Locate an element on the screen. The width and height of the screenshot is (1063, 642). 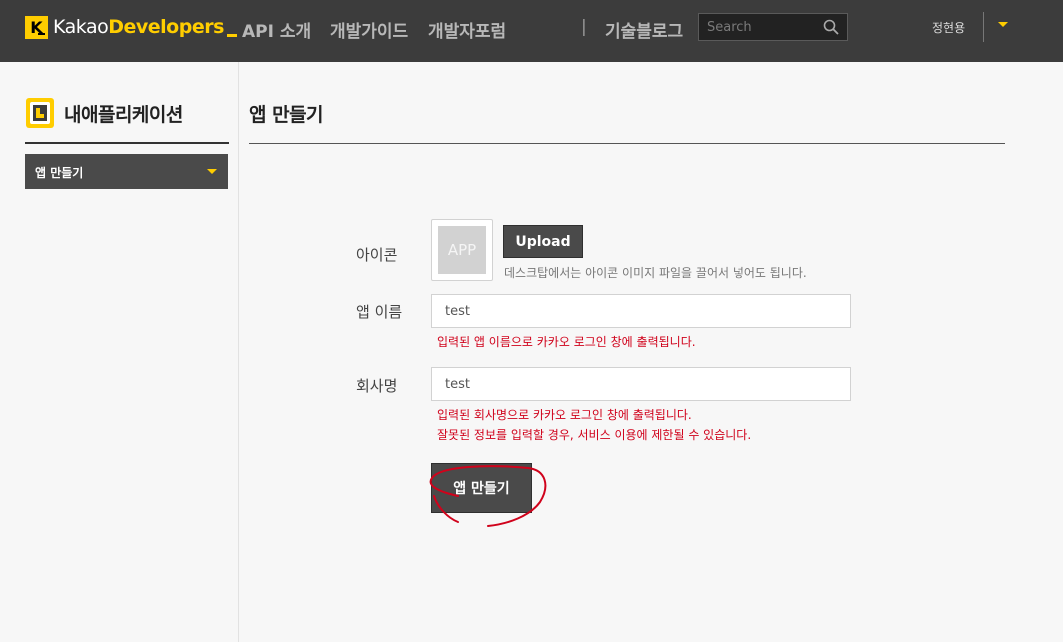
page-title-rule is located at coordinates (627, 143).